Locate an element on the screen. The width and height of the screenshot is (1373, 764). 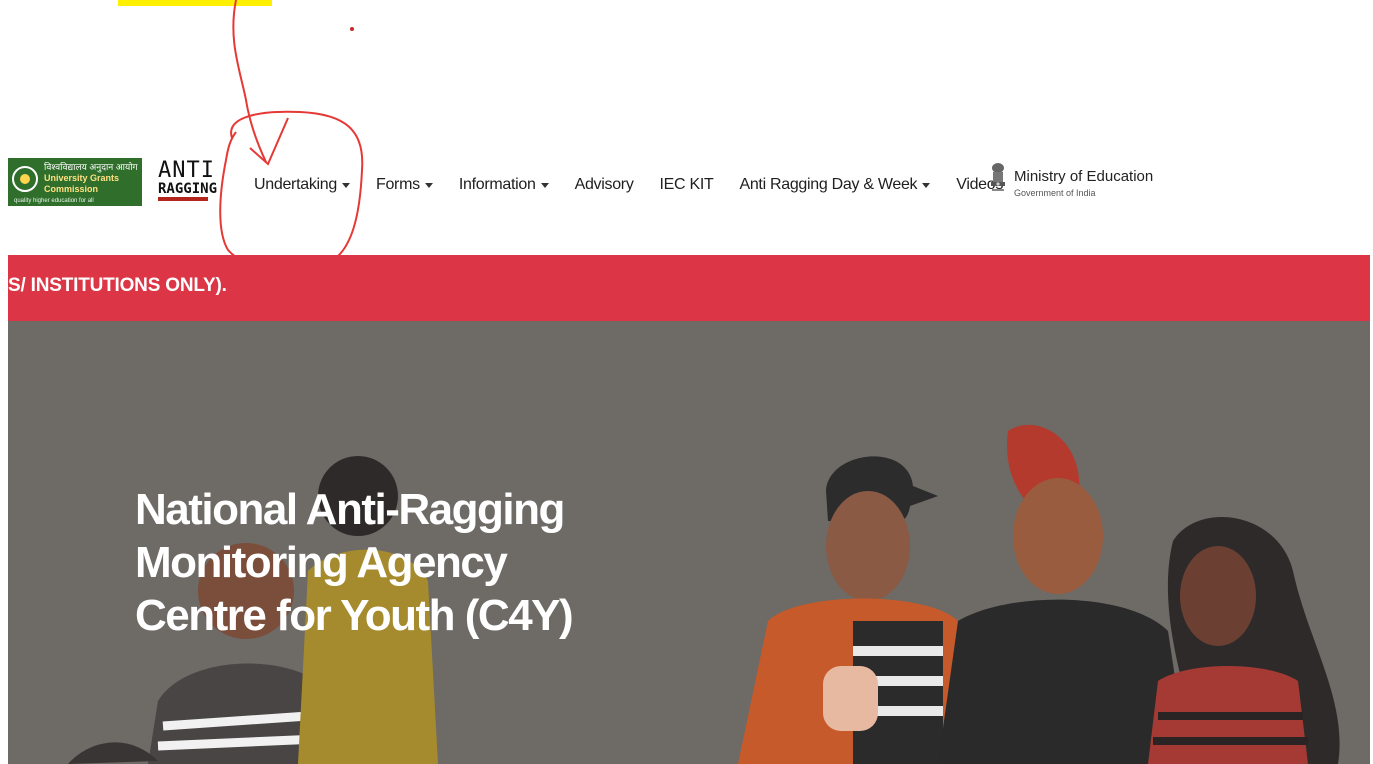
nav-item-label: Undertaking is located at coordinates (295, 184).